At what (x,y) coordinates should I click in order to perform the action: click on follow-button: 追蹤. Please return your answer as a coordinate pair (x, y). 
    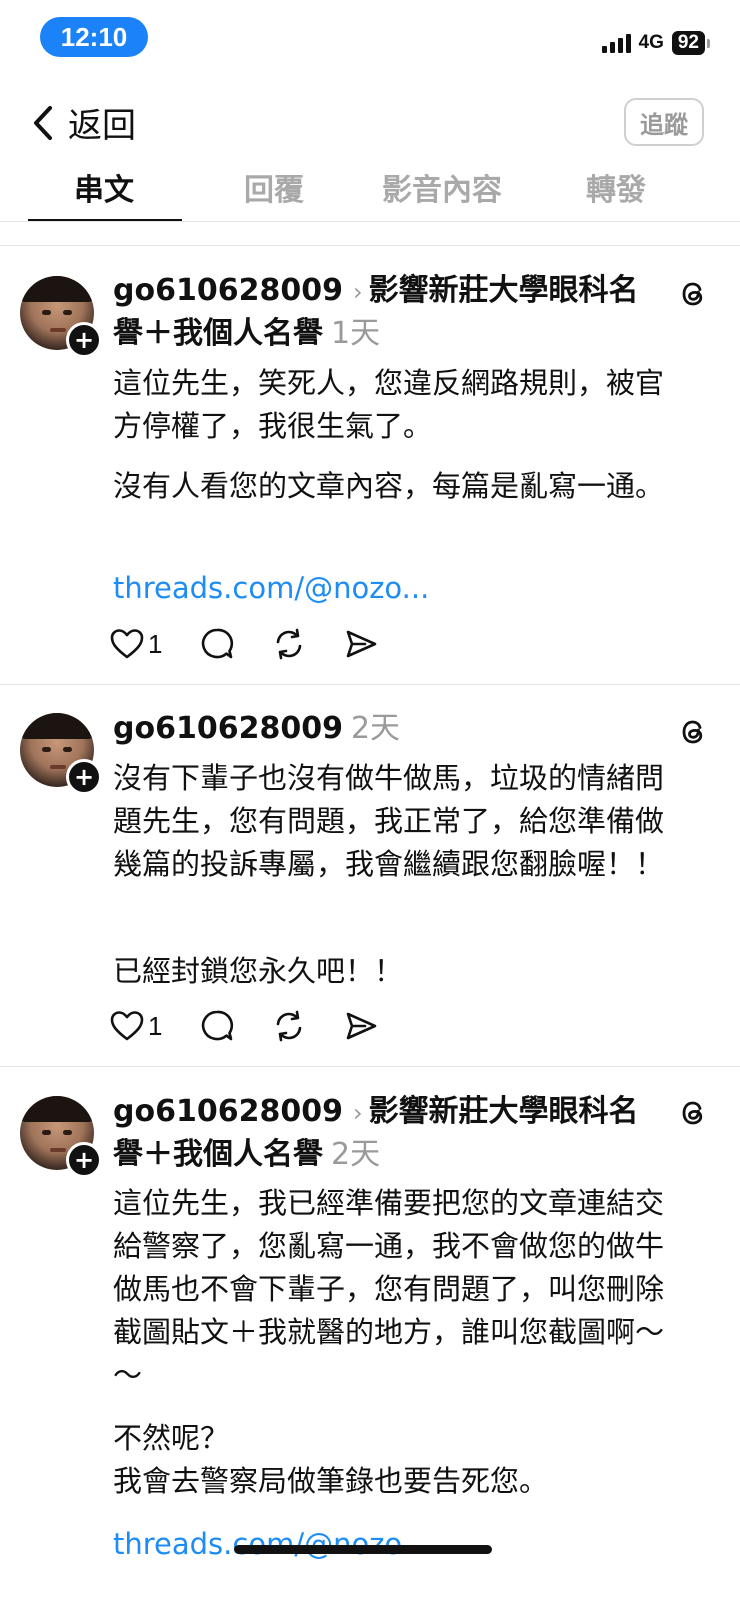
    Looking at the image, I should click on (664, 122).